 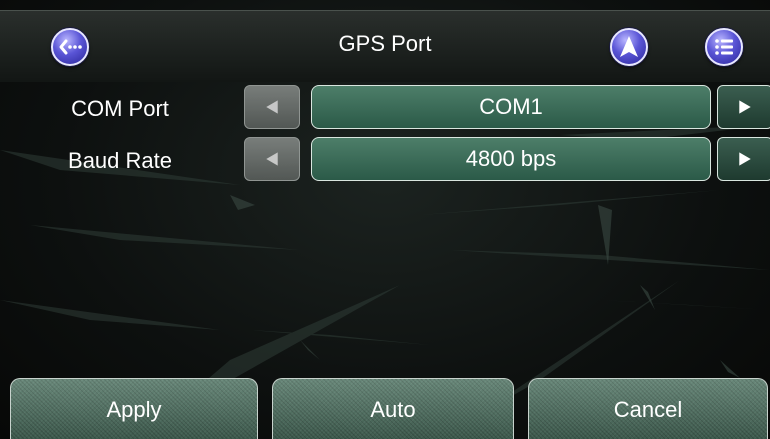 I want to click on baud-rate-value: 4800 bps, so click(x=511, y=159).